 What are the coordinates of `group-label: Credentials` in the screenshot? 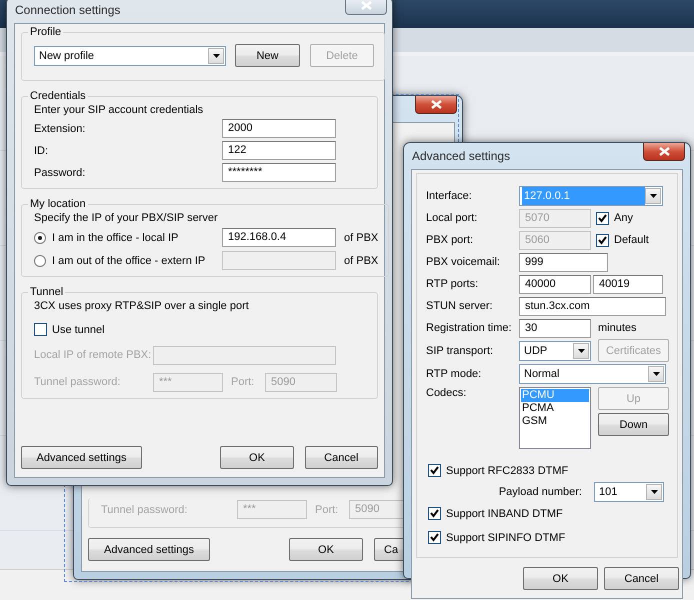 It's located at (58, 96).